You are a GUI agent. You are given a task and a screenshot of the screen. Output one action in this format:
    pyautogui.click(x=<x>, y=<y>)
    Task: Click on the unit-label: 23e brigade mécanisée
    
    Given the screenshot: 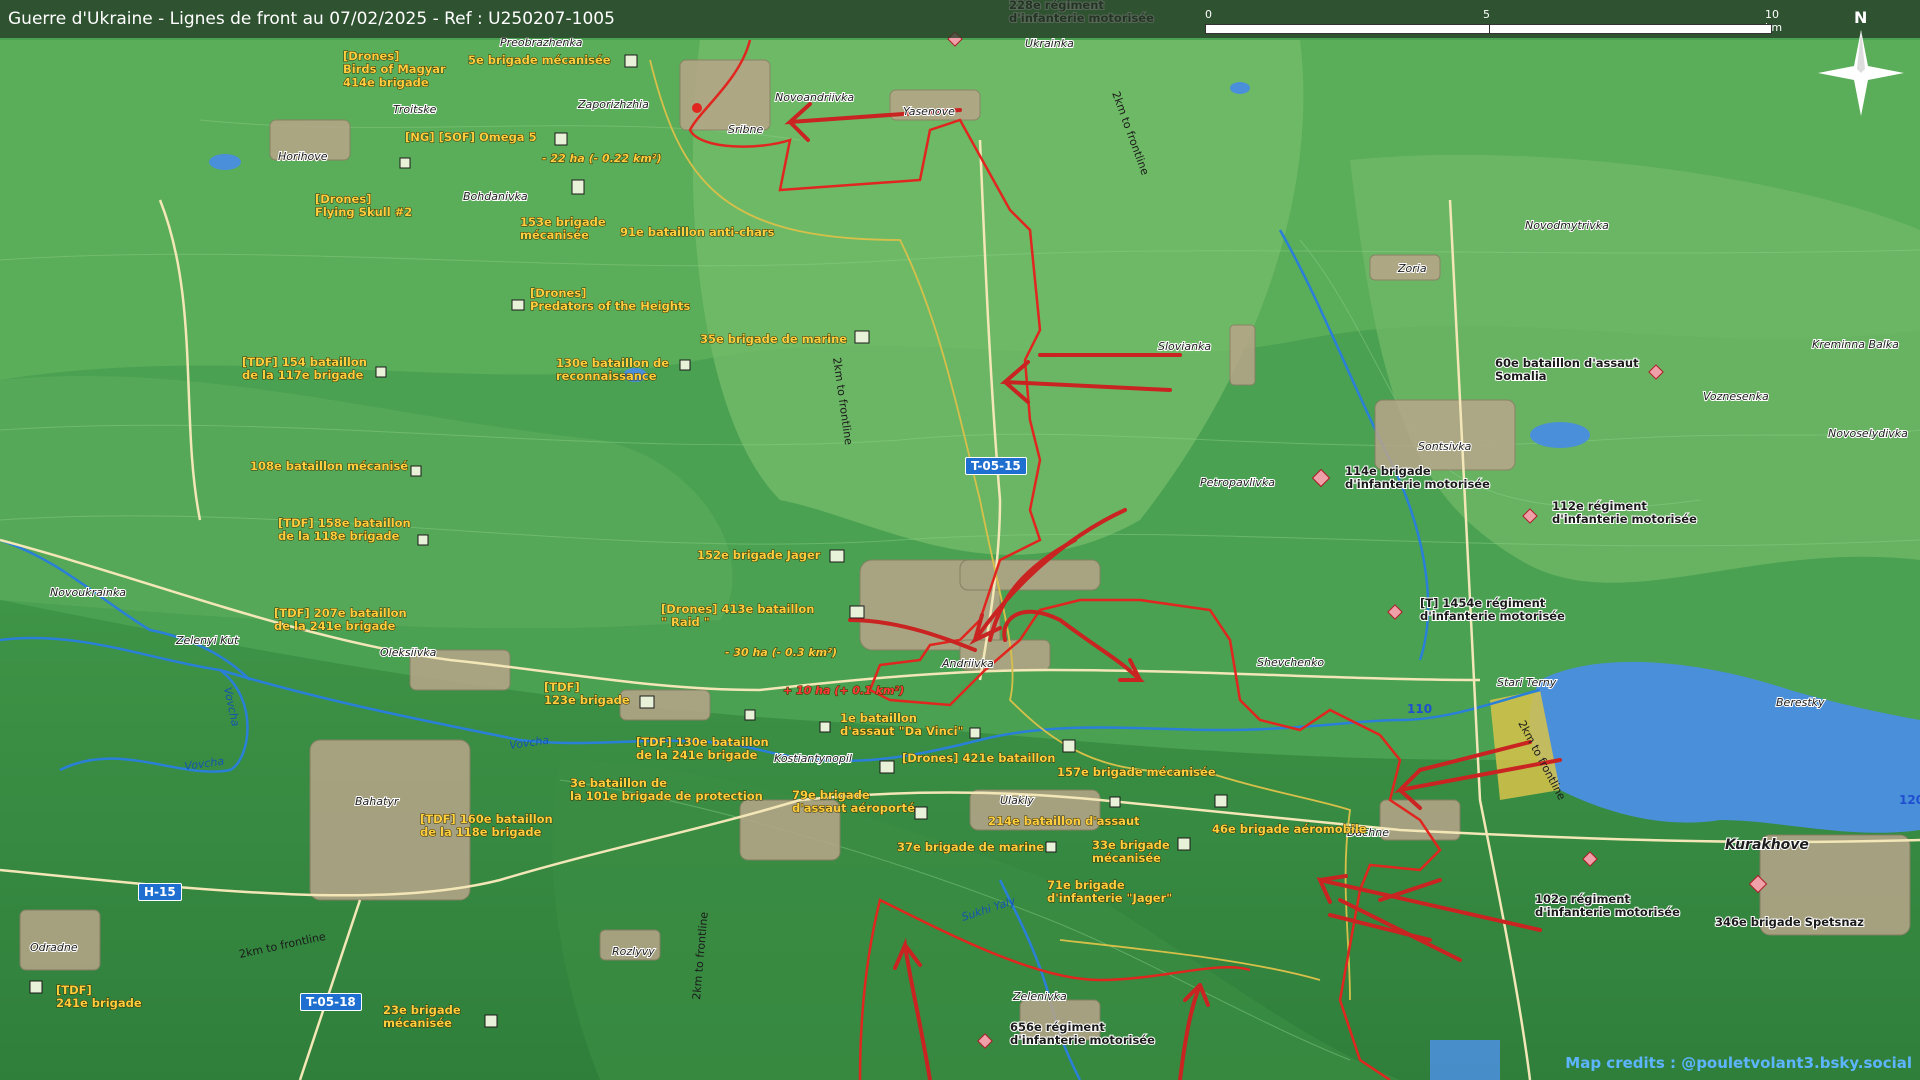 What is the action you would take?
    pyautogui.click(x=422, y=1016)
    